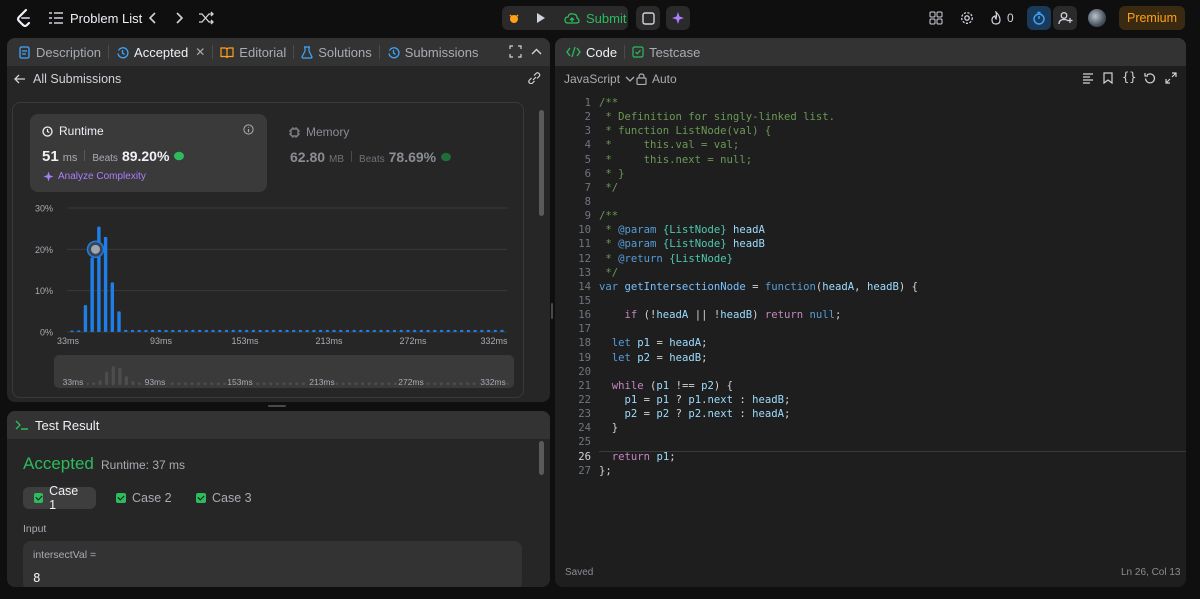 The width and height of the screenshot is (1200, 599). What do you see at coordinates (587, 201) in the screenshot?
I see `line-number: 8` at bounding box center [587, 201].